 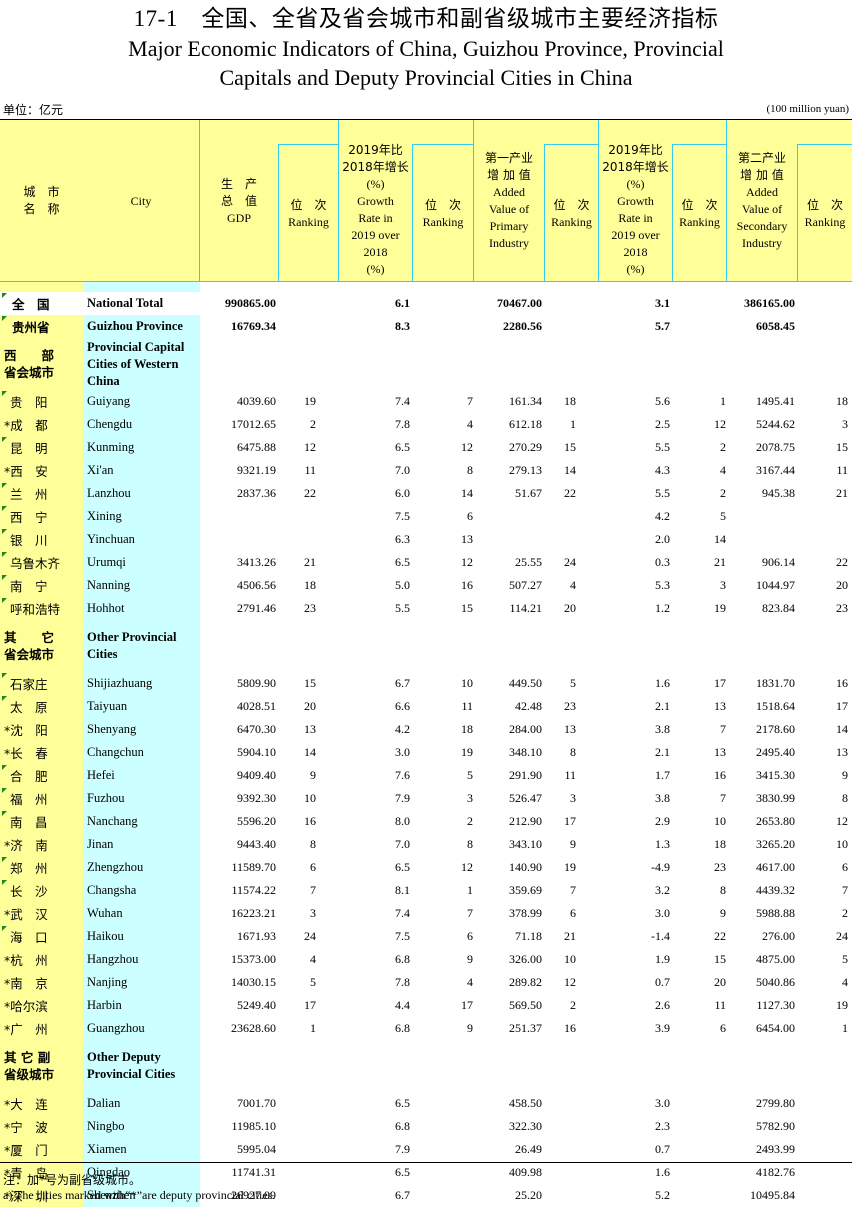 What do you see at coordinates (470, 936) in the screenshot?
I see `value-growth-rank: 6` at bounding box center [470, 936].